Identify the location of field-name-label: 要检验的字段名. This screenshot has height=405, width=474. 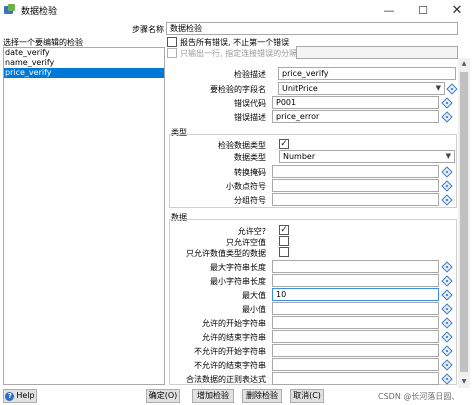
(238, 89).